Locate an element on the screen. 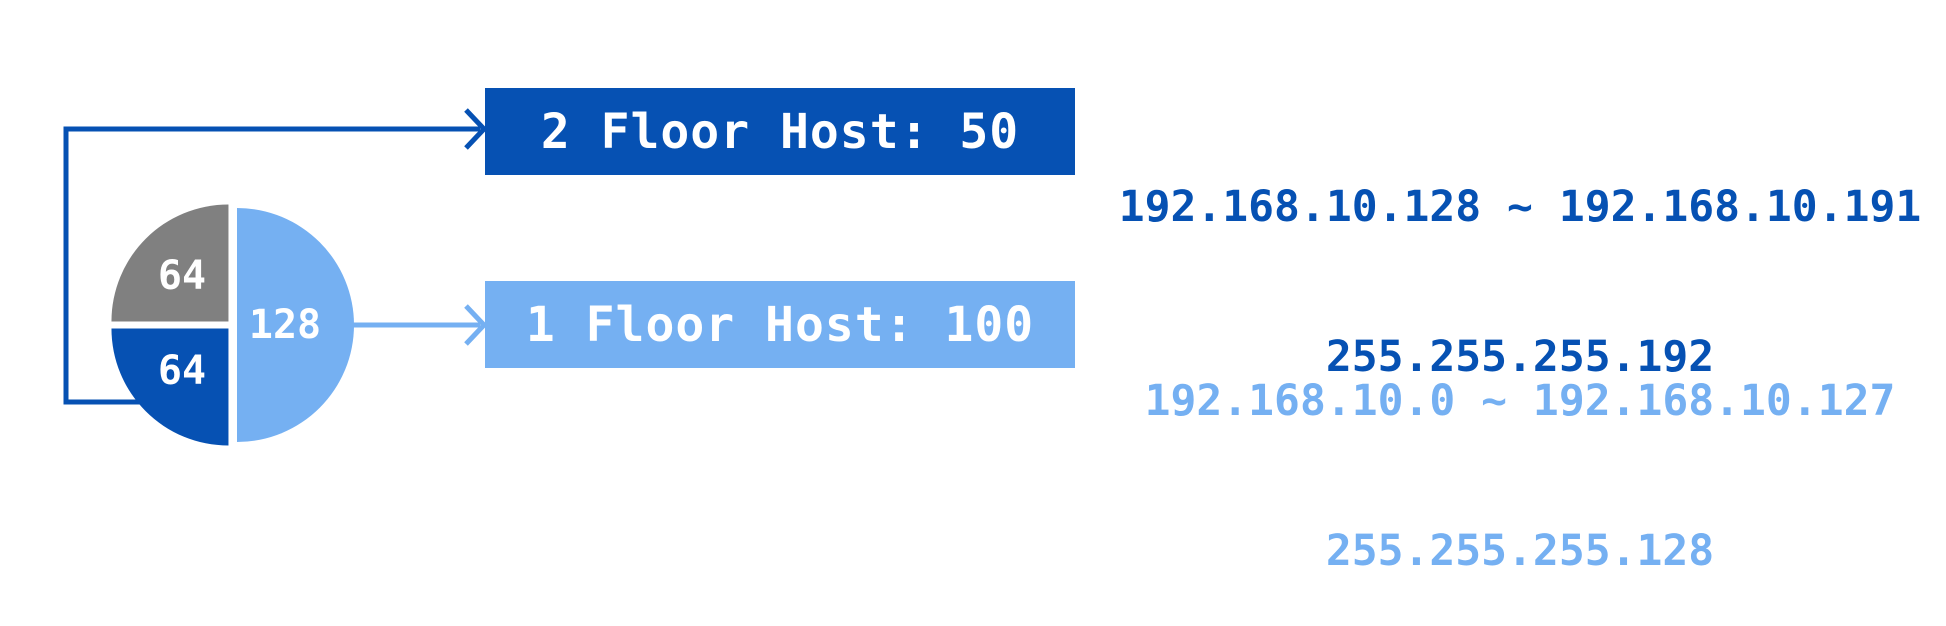 Image resolution: width=1946 pixels, height=626 pixels. pie-label-light-blue: 128 is located at coordinates (285, 325).